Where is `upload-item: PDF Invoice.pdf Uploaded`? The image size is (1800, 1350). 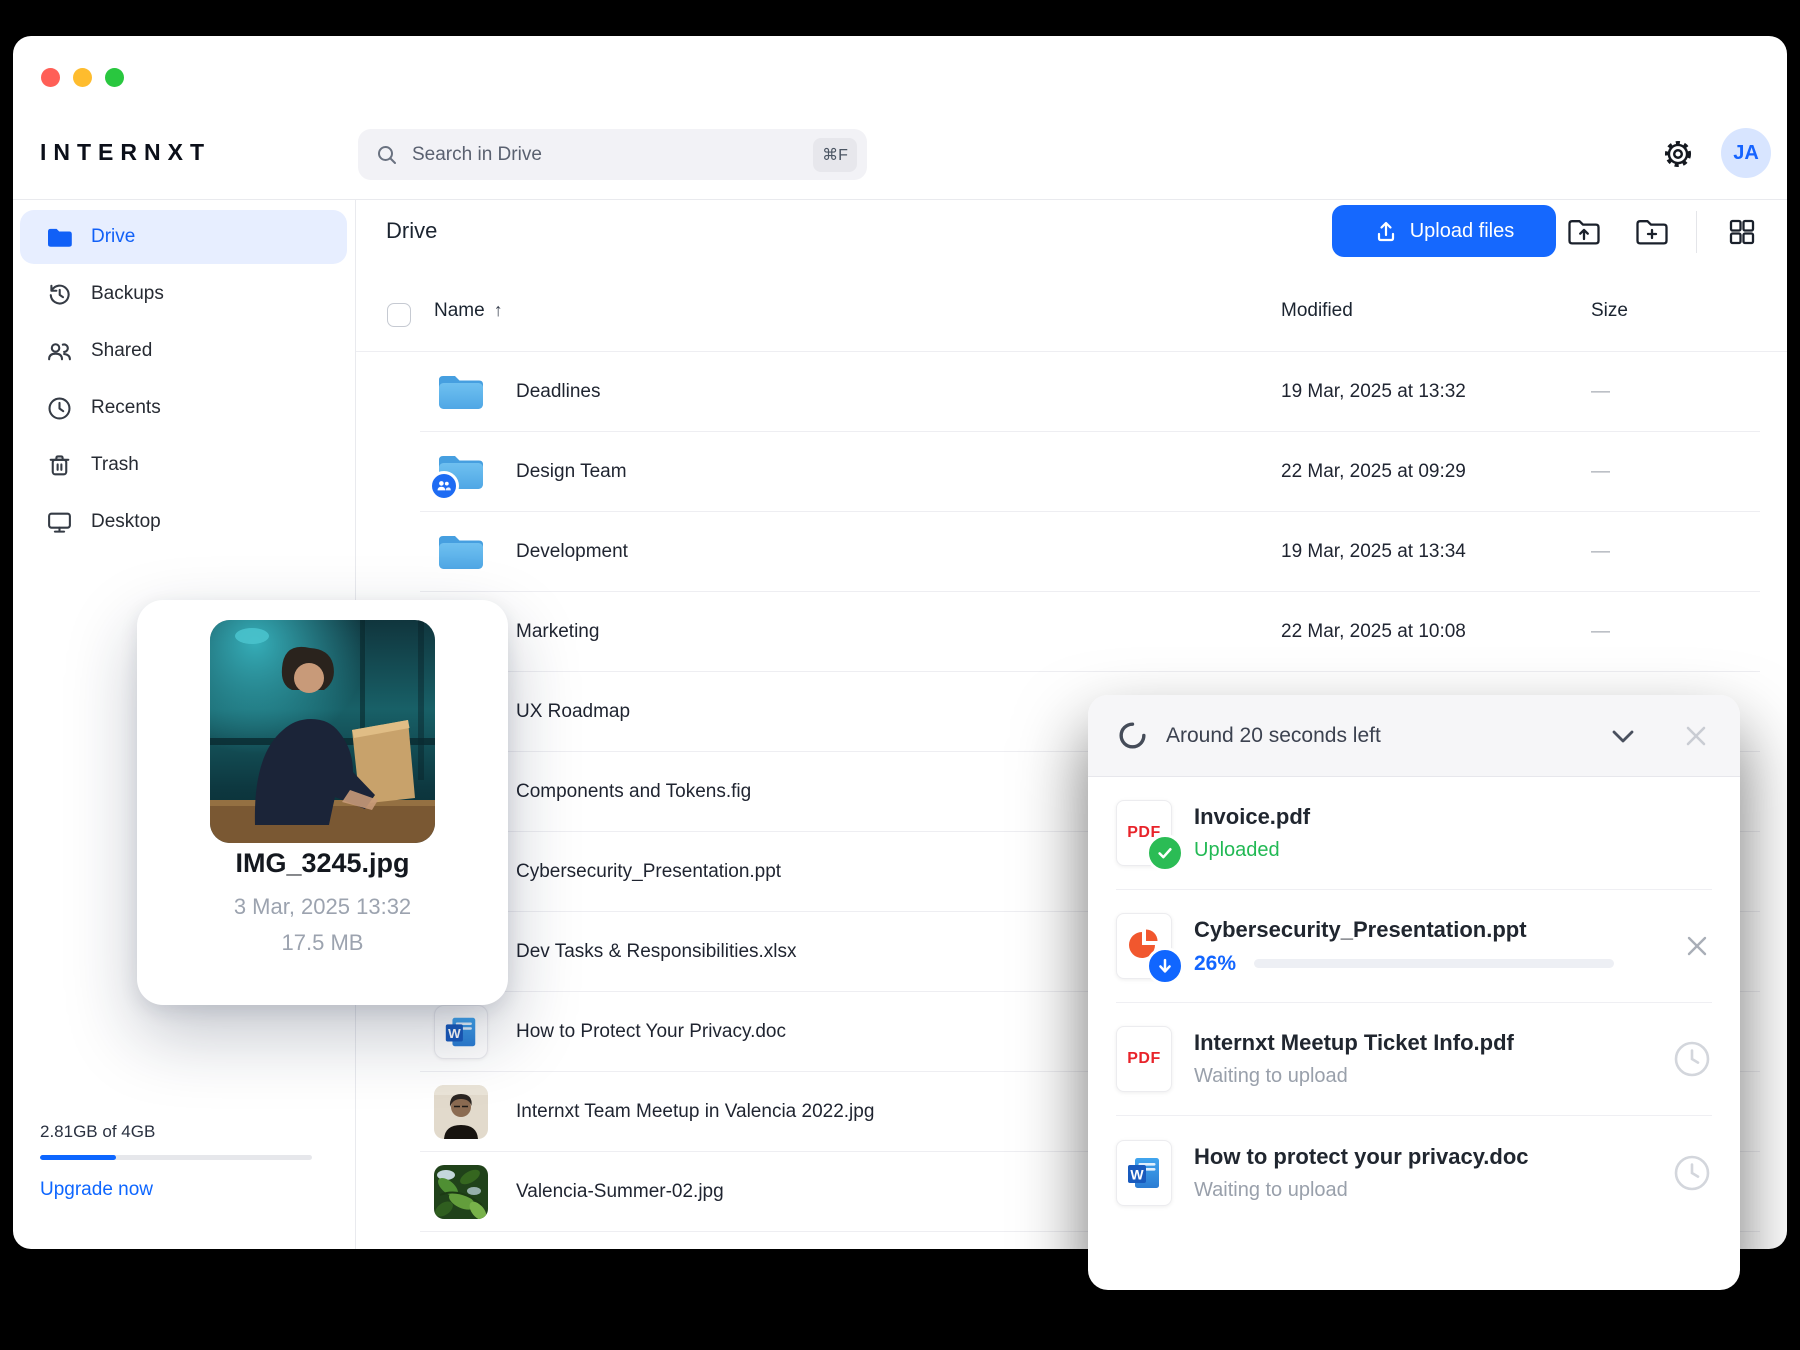
upload-item: PDF Invoice.pdf Uploaded is located at coordinates (1414, 833).